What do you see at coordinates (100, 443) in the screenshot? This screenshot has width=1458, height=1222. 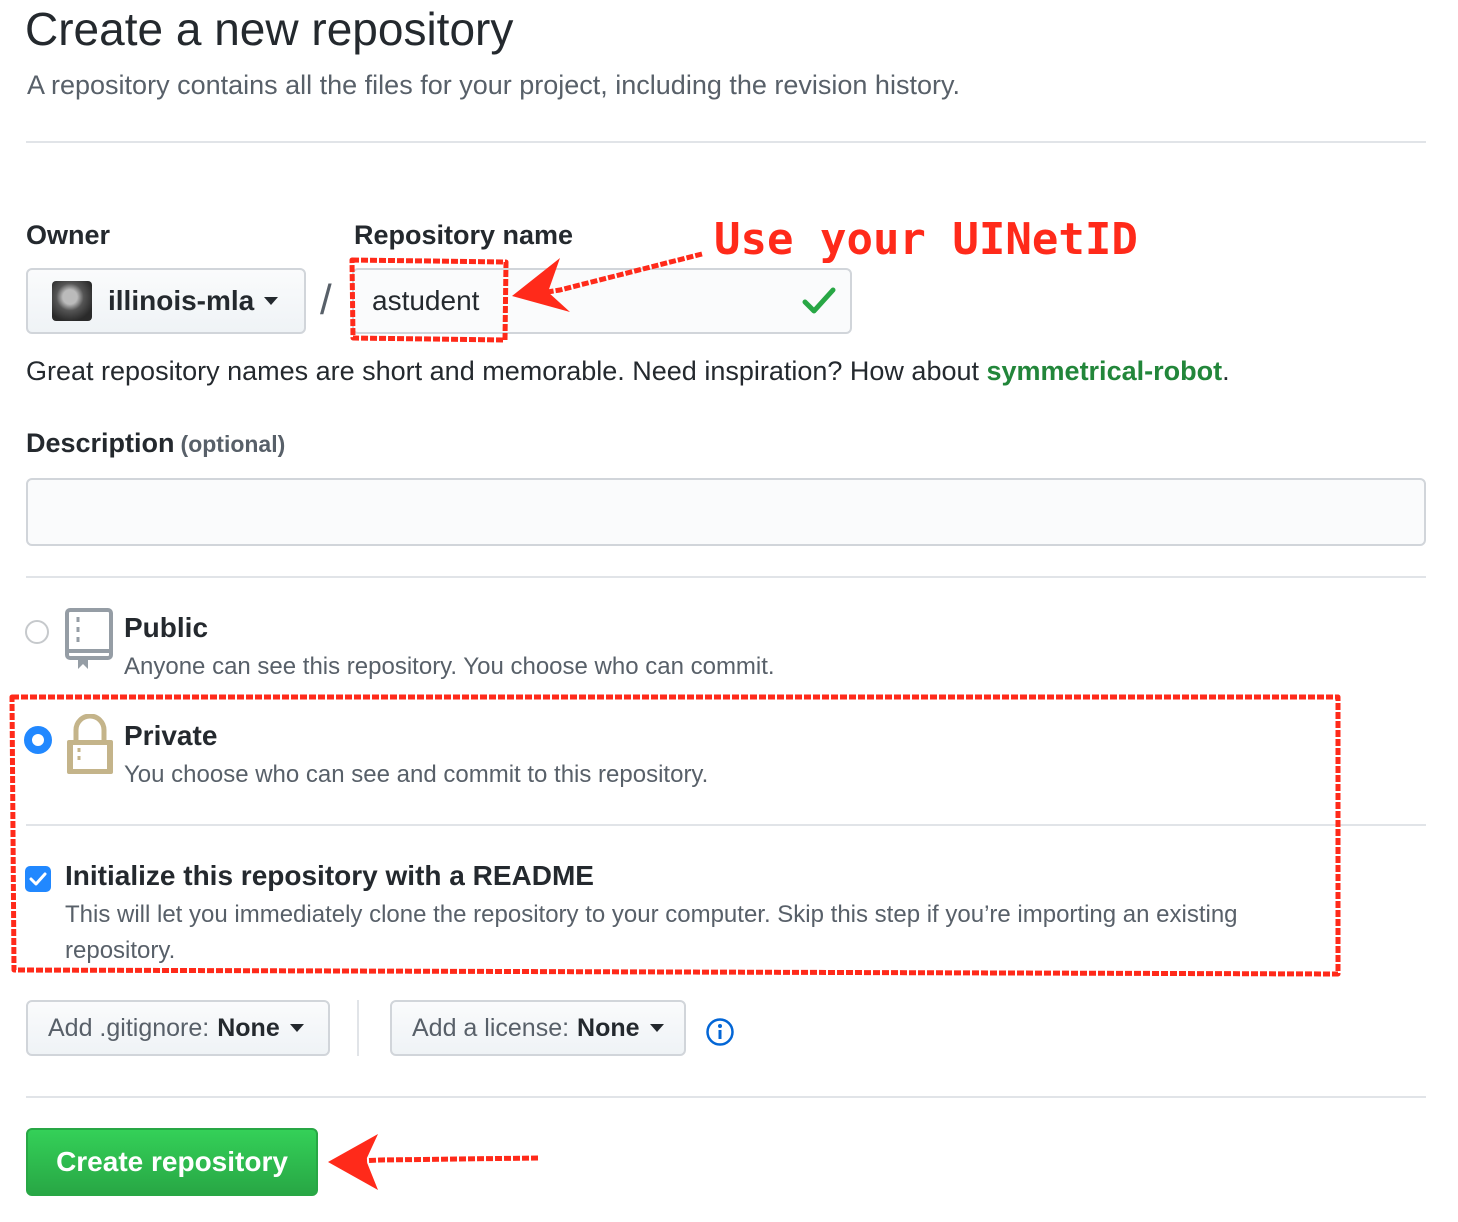 I see `description-label-text: Description` at bounding box center [100, 443].